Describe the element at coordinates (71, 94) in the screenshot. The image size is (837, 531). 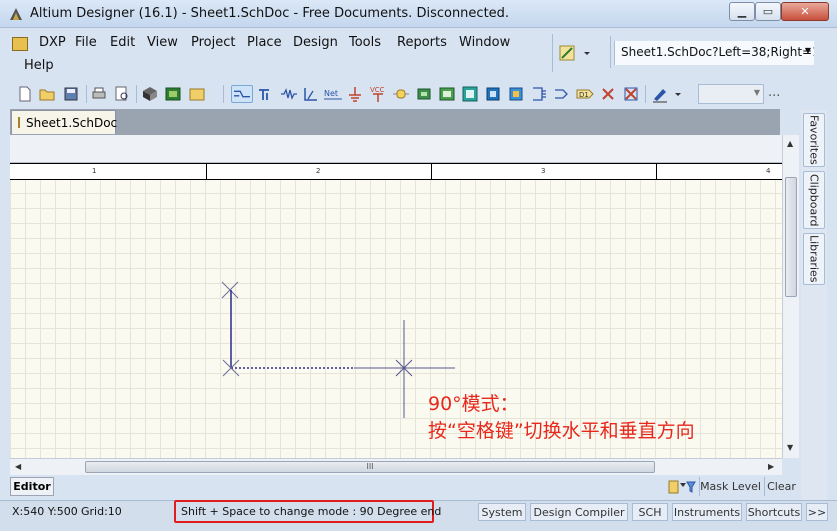
I see `save-icon` at that location.